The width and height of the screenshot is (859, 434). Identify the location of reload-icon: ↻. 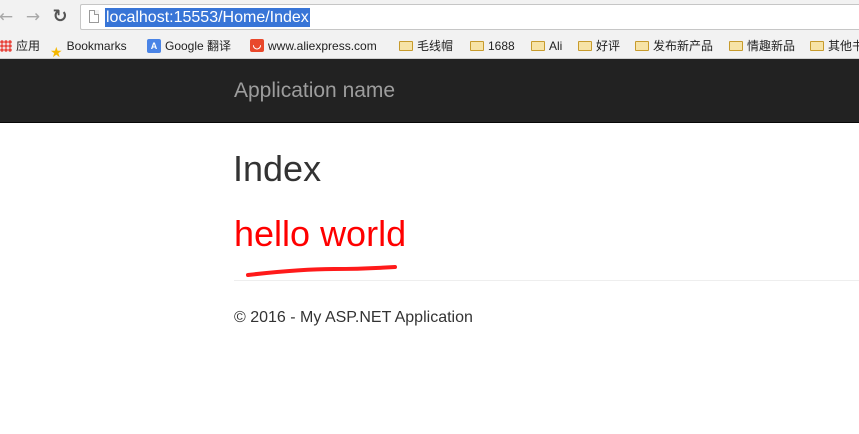
(60, 17).